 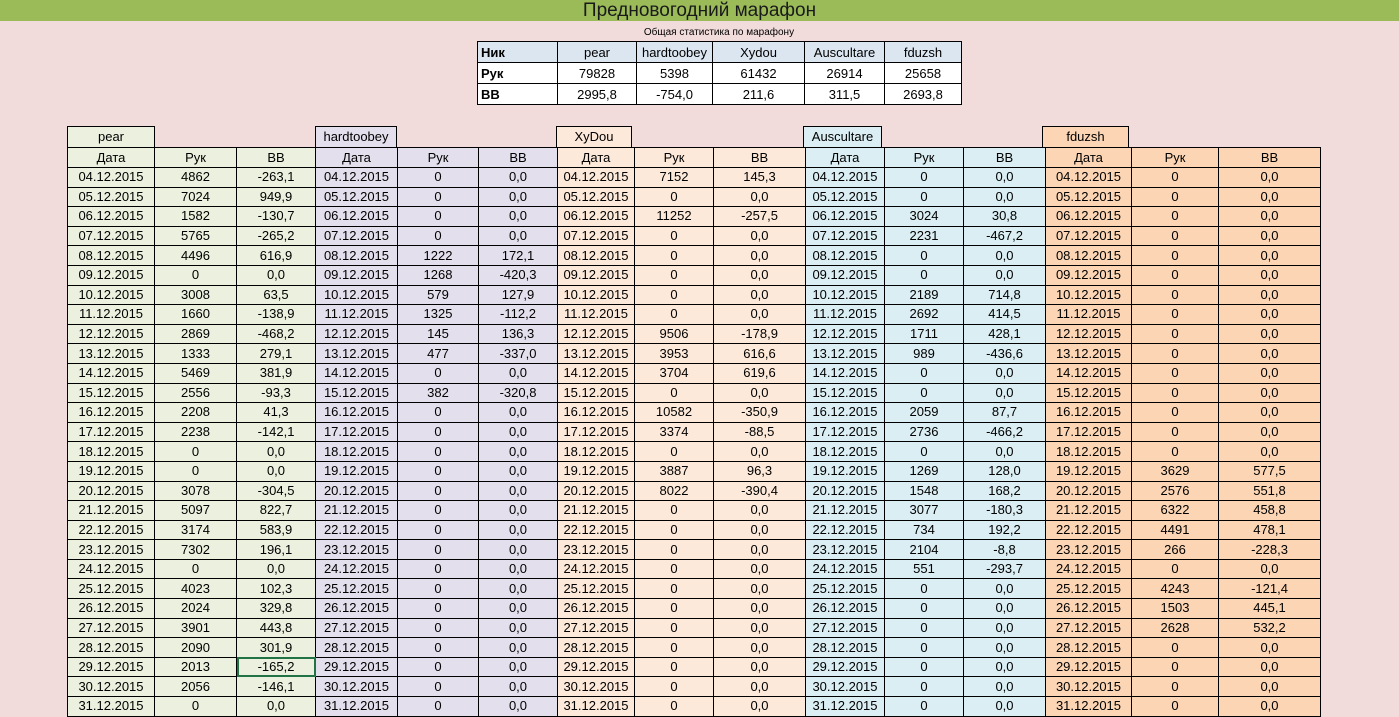 I want to click on summary-cell: 2693,8, so click(x=923, y=94).